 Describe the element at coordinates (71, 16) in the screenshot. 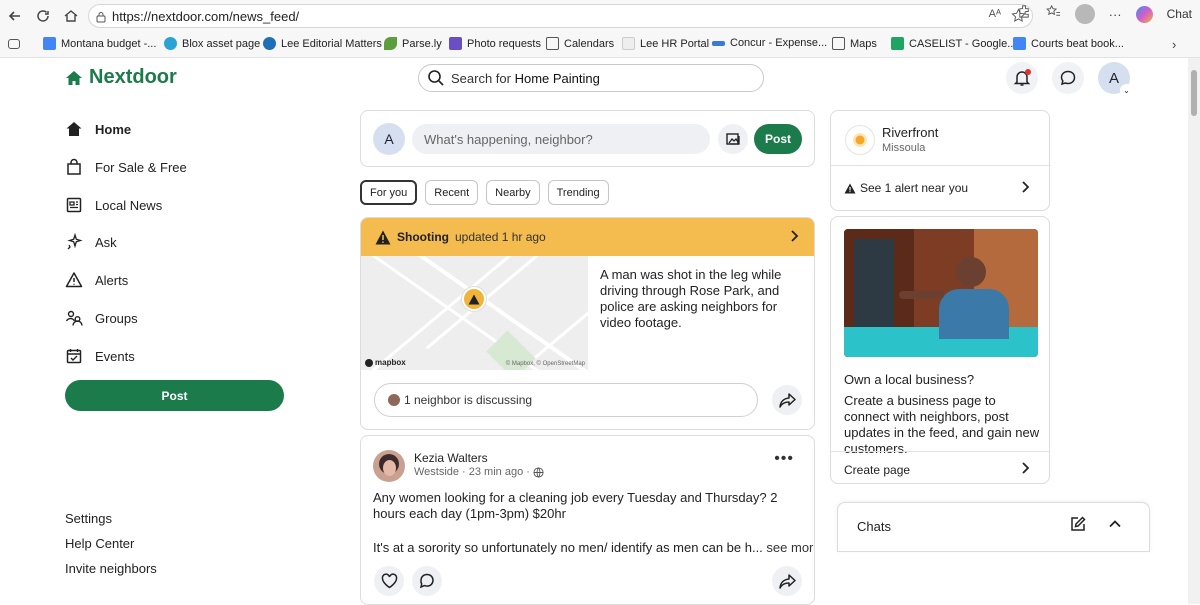

I see `home-icon` at that location.